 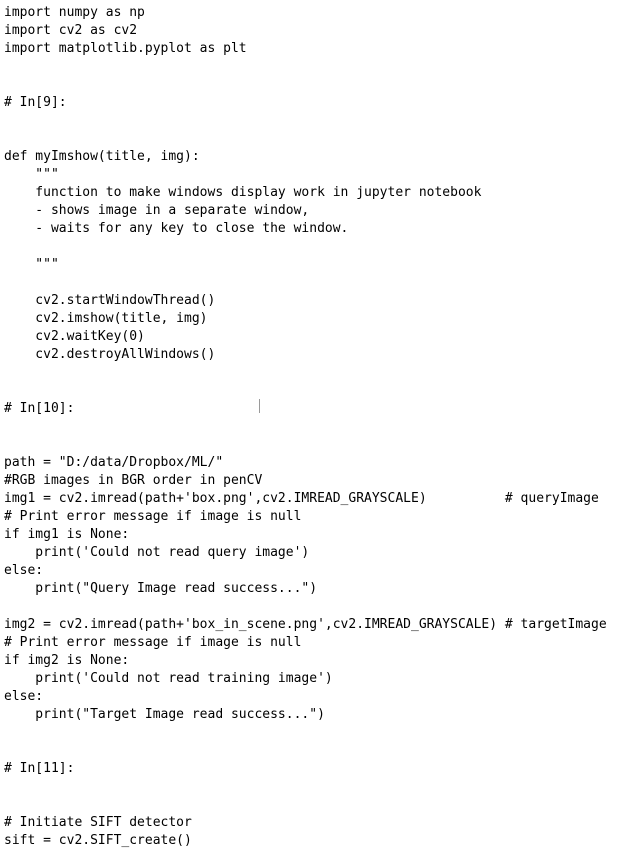 What do you see at coordinates (157, 552) in the screenshot?
I see `code-line: print('Could not read query image')` at bounding box center [157, 552].